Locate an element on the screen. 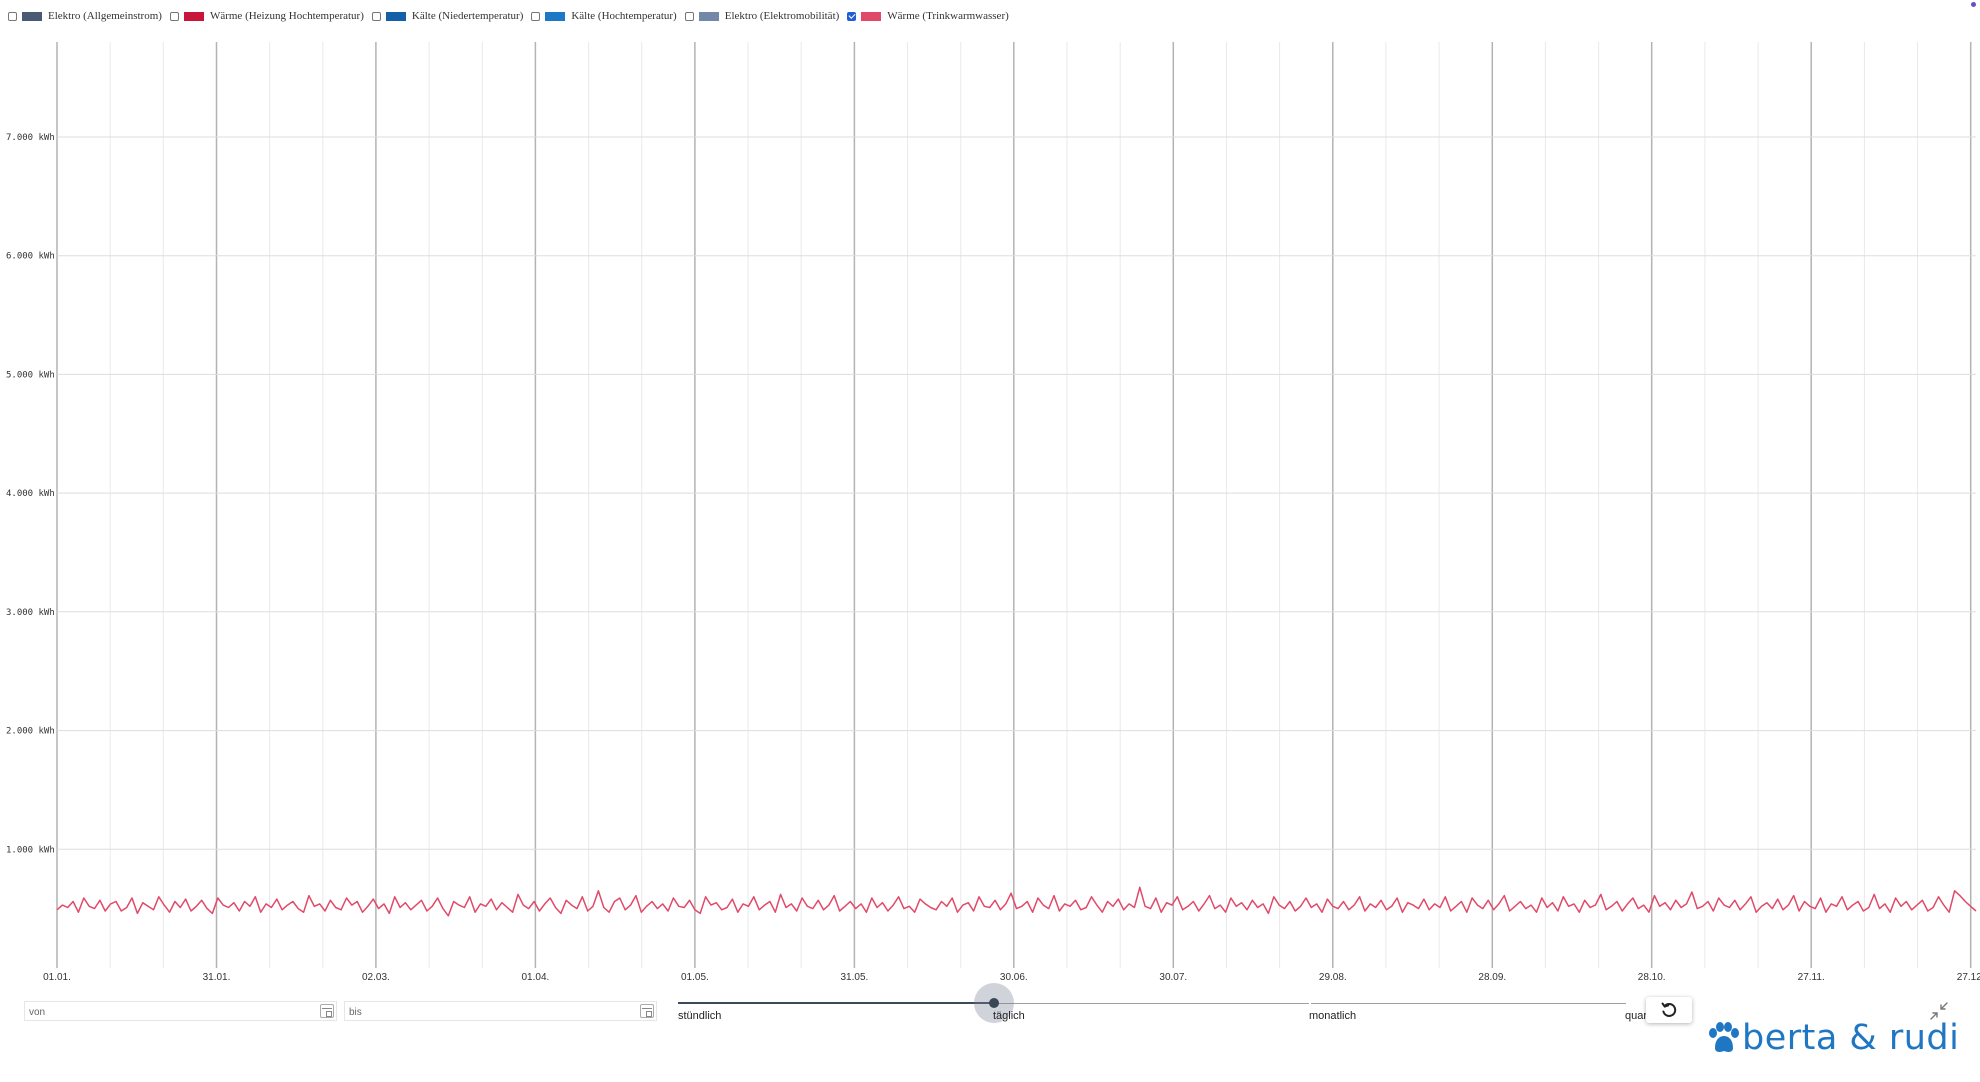 The width and height of the screenshot is (1980, 1082). series-line is located at coordinates (1016, 901).